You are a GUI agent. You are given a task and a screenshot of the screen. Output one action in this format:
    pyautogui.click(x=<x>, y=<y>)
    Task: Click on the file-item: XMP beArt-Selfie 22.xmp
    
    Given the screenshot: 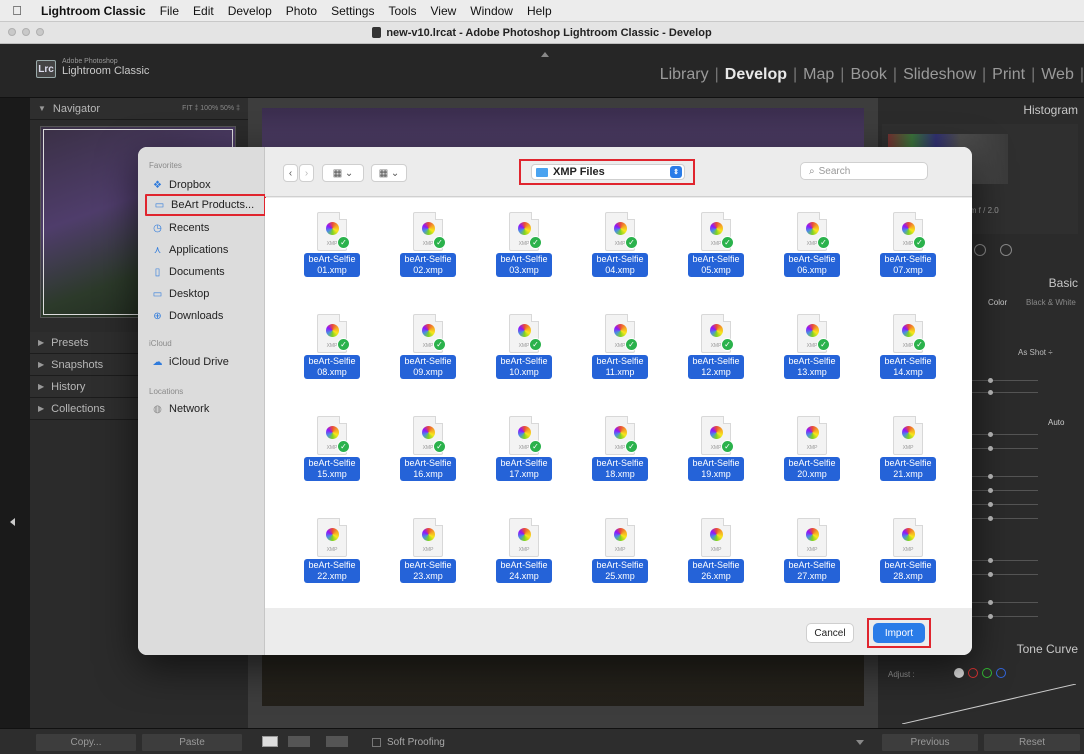 What is the action you would take?
    pyautogui.click(x=334, y=554)
    